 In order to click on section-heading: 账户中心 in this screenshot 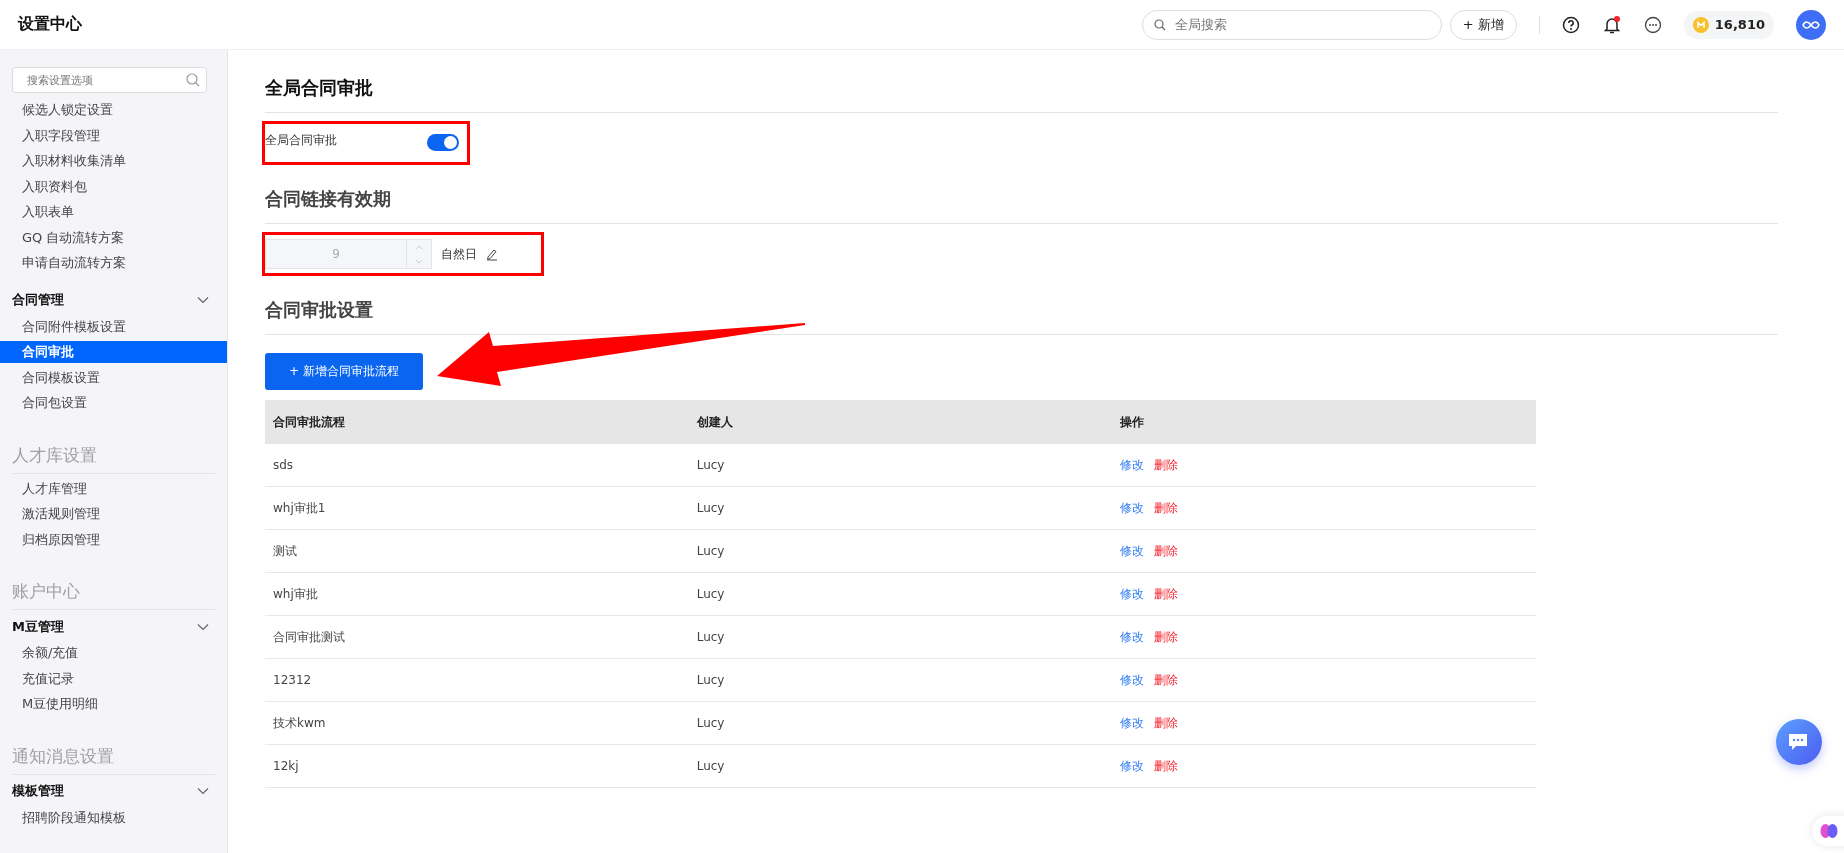, I will do `click(113, 595)`.